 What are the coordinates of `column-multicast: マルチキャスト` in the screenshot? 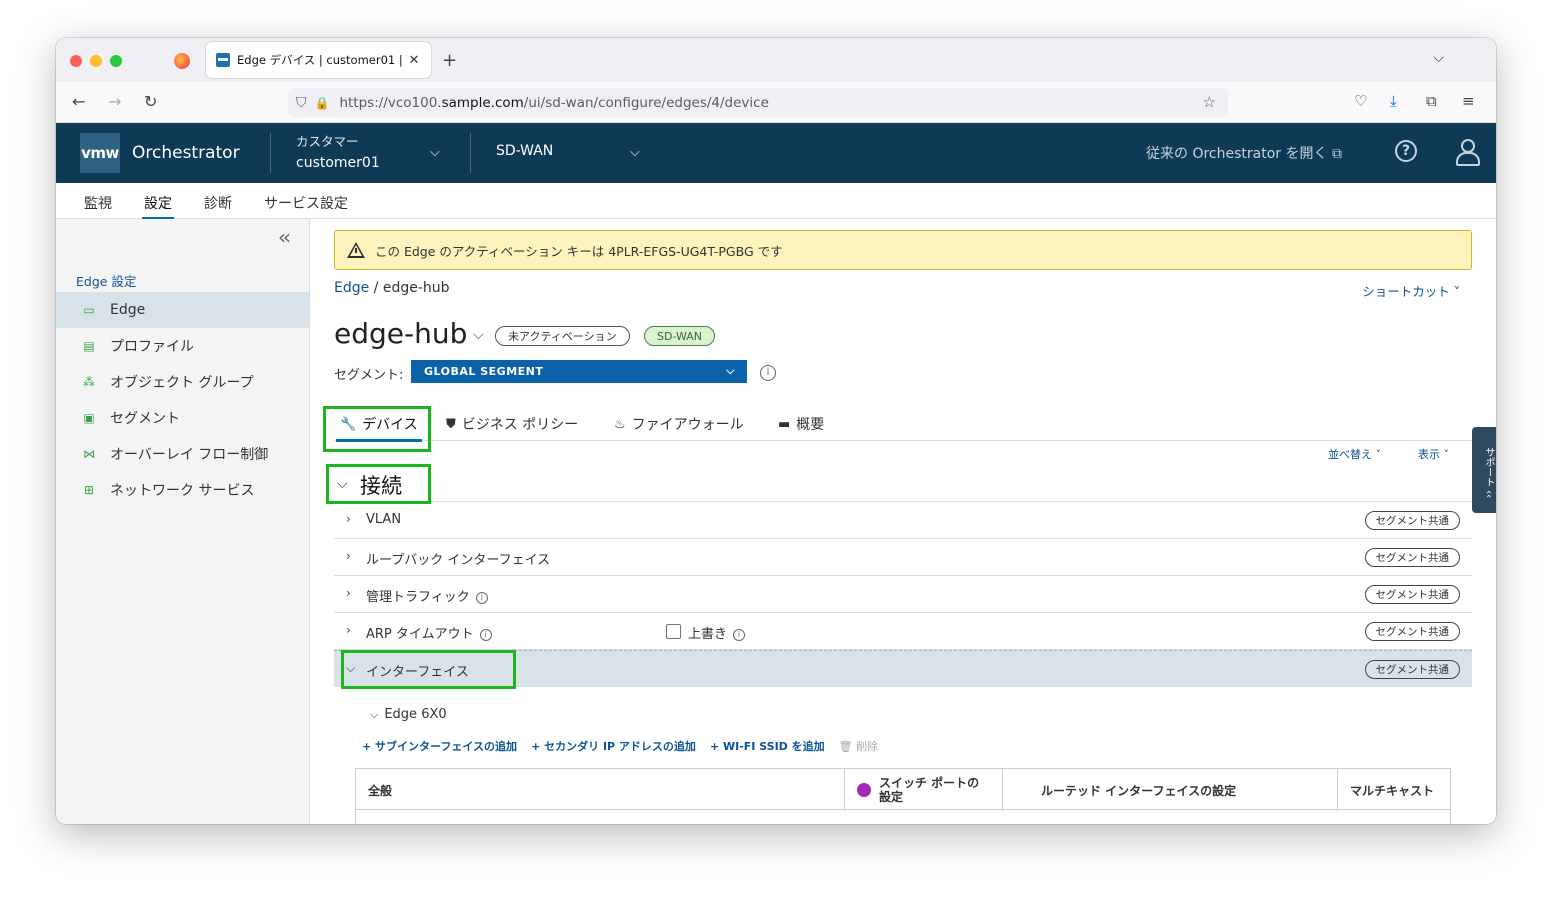 It's located at (1394, 790).